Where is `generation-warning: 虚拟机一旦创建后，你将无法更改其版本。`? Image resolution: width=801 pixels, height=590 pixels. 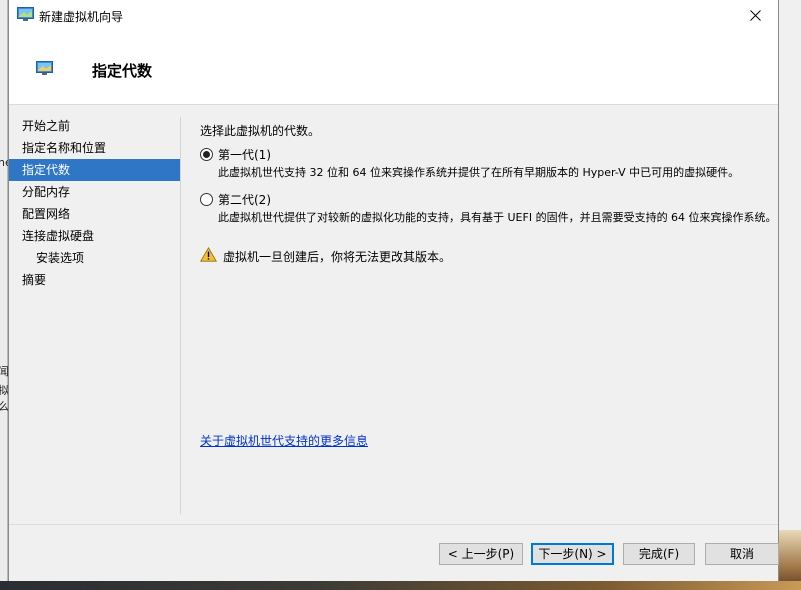 generation-warning: 虚拟机一旦创建后，你将无法更改其版本。 is located at coordinates (325, 256).